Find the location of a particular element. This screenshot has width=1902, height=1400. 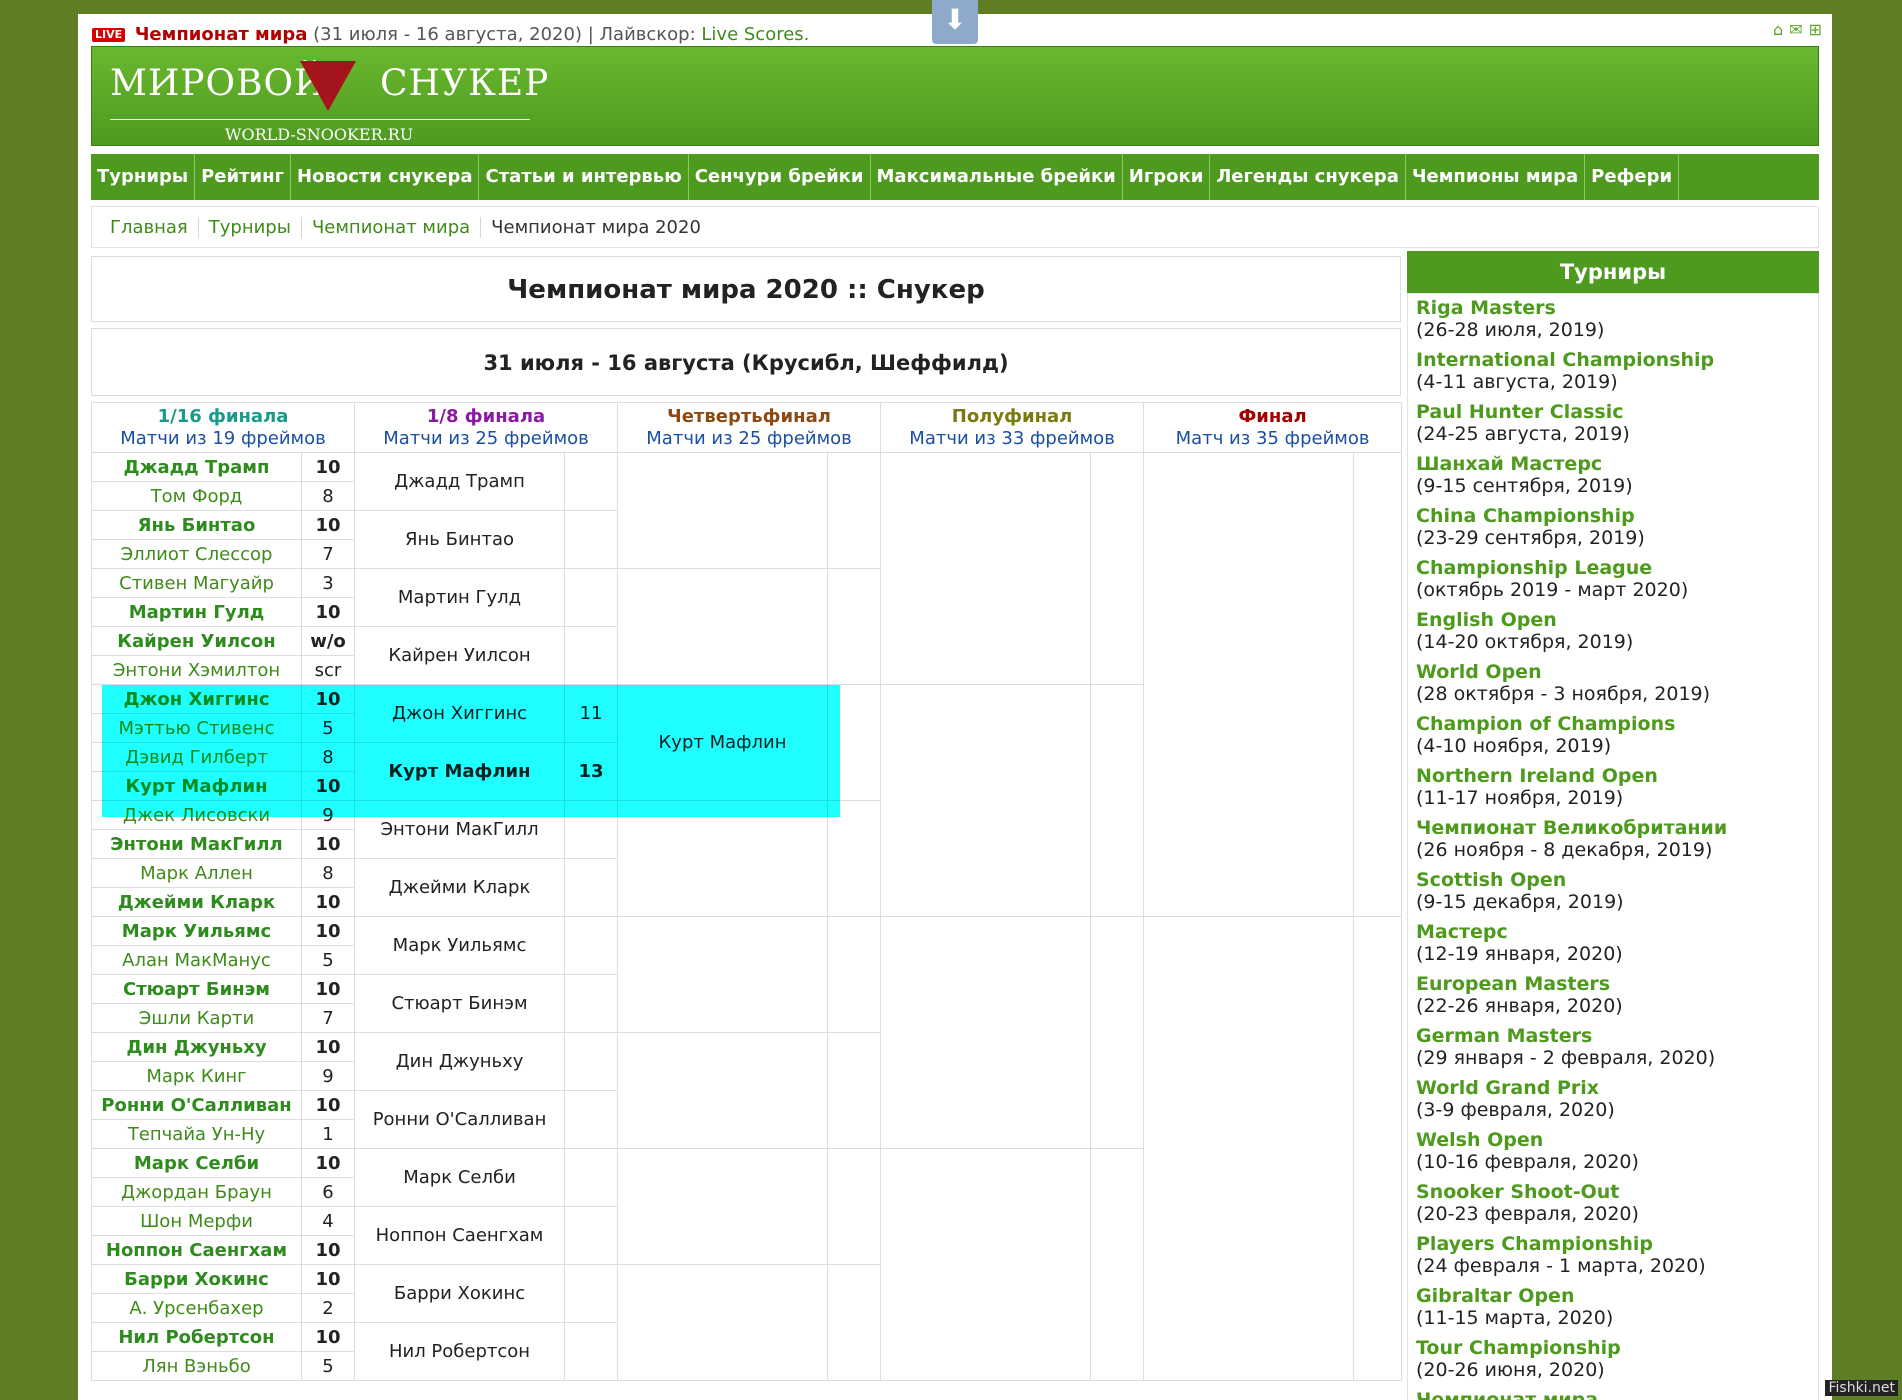

player-round2: Стюарт Бинэм is located at coordinates (460, 1003).